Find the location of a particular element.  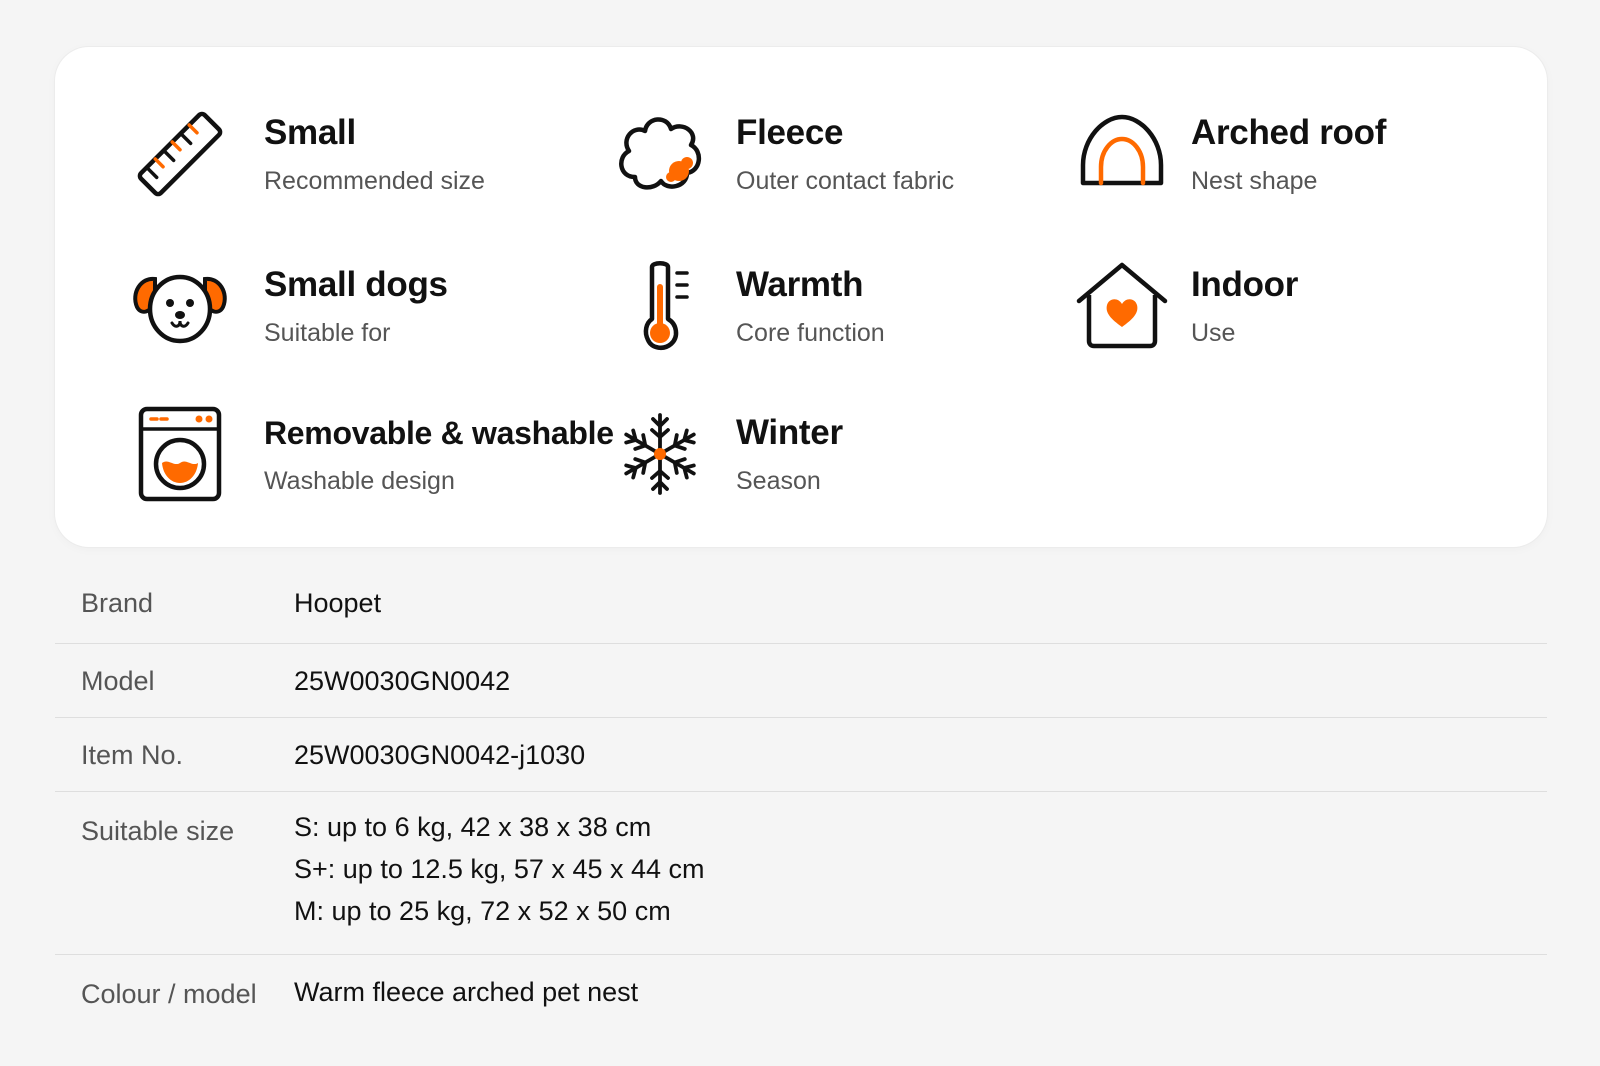

spec-label: Suitable size is located at coordinates (158, 831).